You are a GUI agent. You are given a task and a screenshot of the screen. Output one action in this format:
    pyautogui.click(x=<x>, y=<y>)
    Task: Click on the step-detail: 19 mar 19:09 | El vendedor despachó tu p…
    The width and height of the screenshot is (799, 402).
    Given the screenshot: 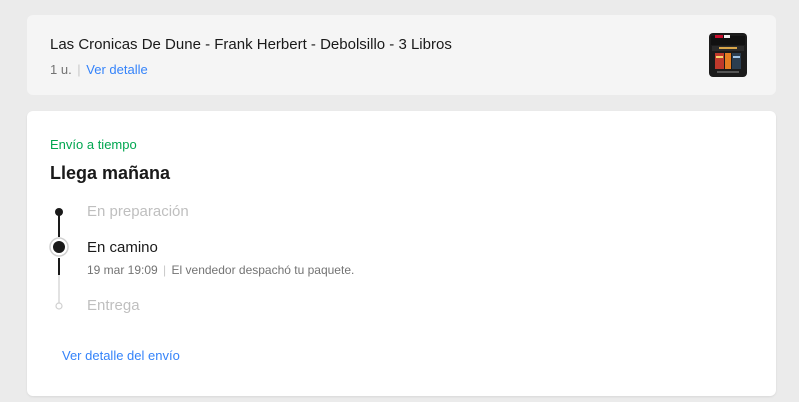 What is the action you would take?
    pyautogui.click(x=220, y=270)
    